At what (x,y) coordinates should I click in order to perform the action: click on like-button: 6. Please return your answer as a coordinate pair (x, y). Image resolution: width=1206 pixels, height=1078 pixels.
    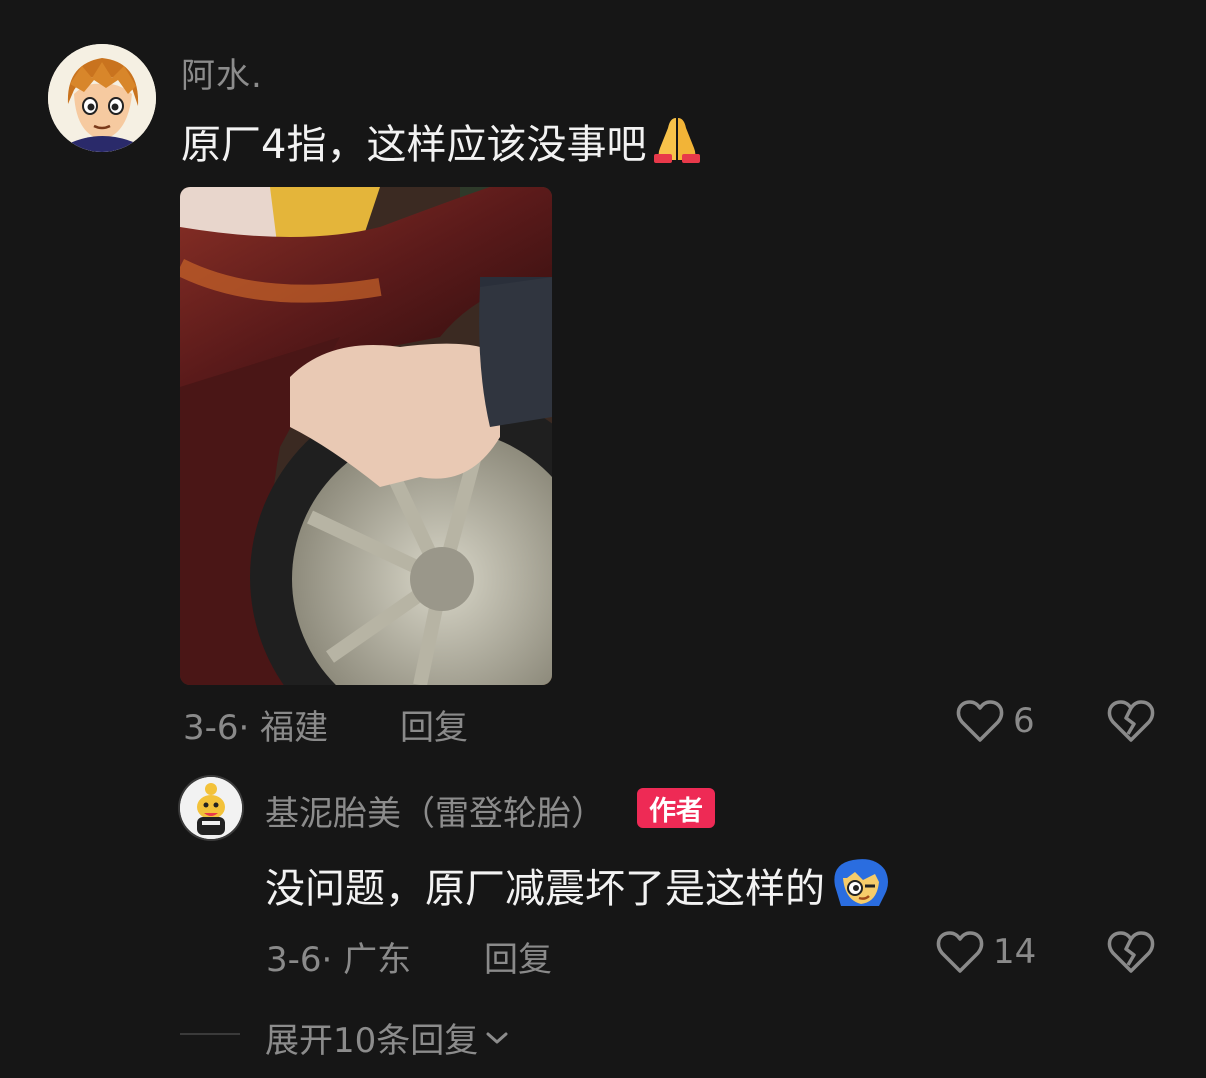
    Looking at the image, I should click on (995, 721).